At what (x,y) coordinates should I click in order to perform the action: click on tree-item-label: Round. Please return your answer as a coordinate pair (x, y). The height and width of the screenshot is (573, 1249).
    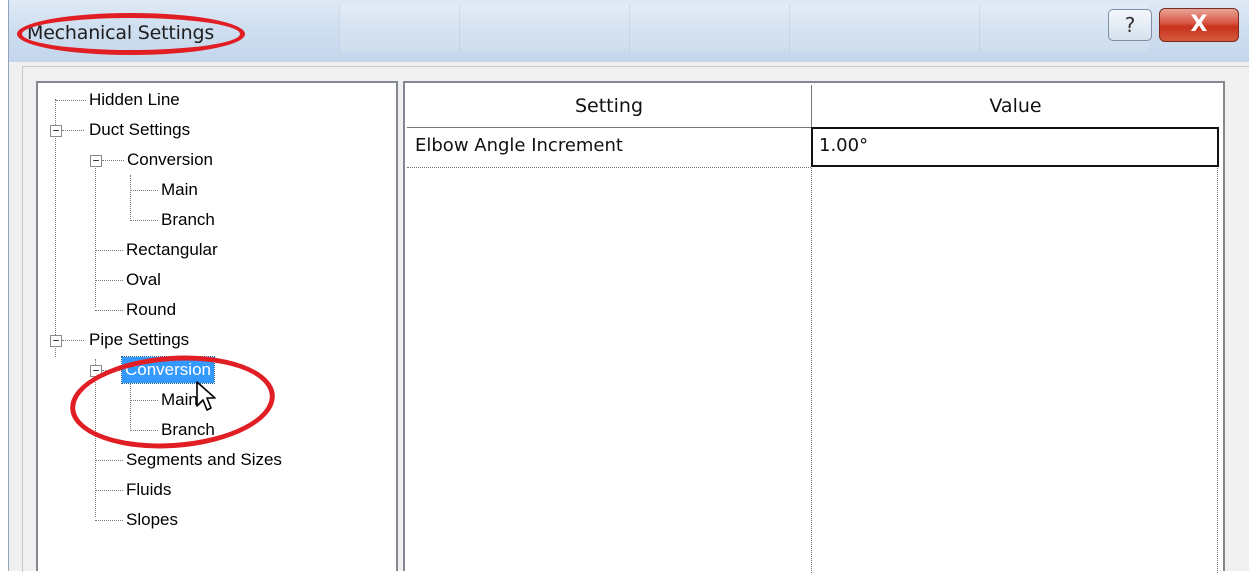
    Looking at the image, I should click on (151, 309).